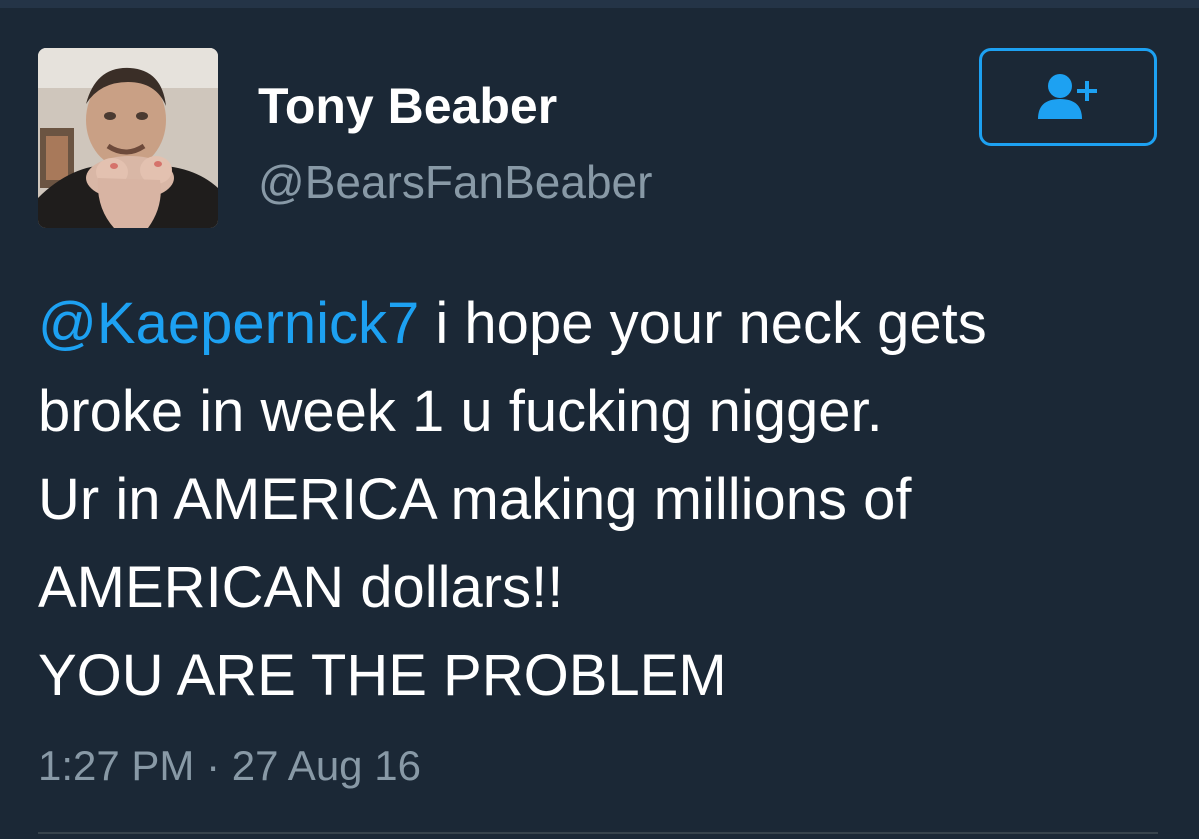 The width and height of the screenshot is (1199, 839). Describe the element at coordinates (598, 833) in the screenshot. I see `divider` at that location.